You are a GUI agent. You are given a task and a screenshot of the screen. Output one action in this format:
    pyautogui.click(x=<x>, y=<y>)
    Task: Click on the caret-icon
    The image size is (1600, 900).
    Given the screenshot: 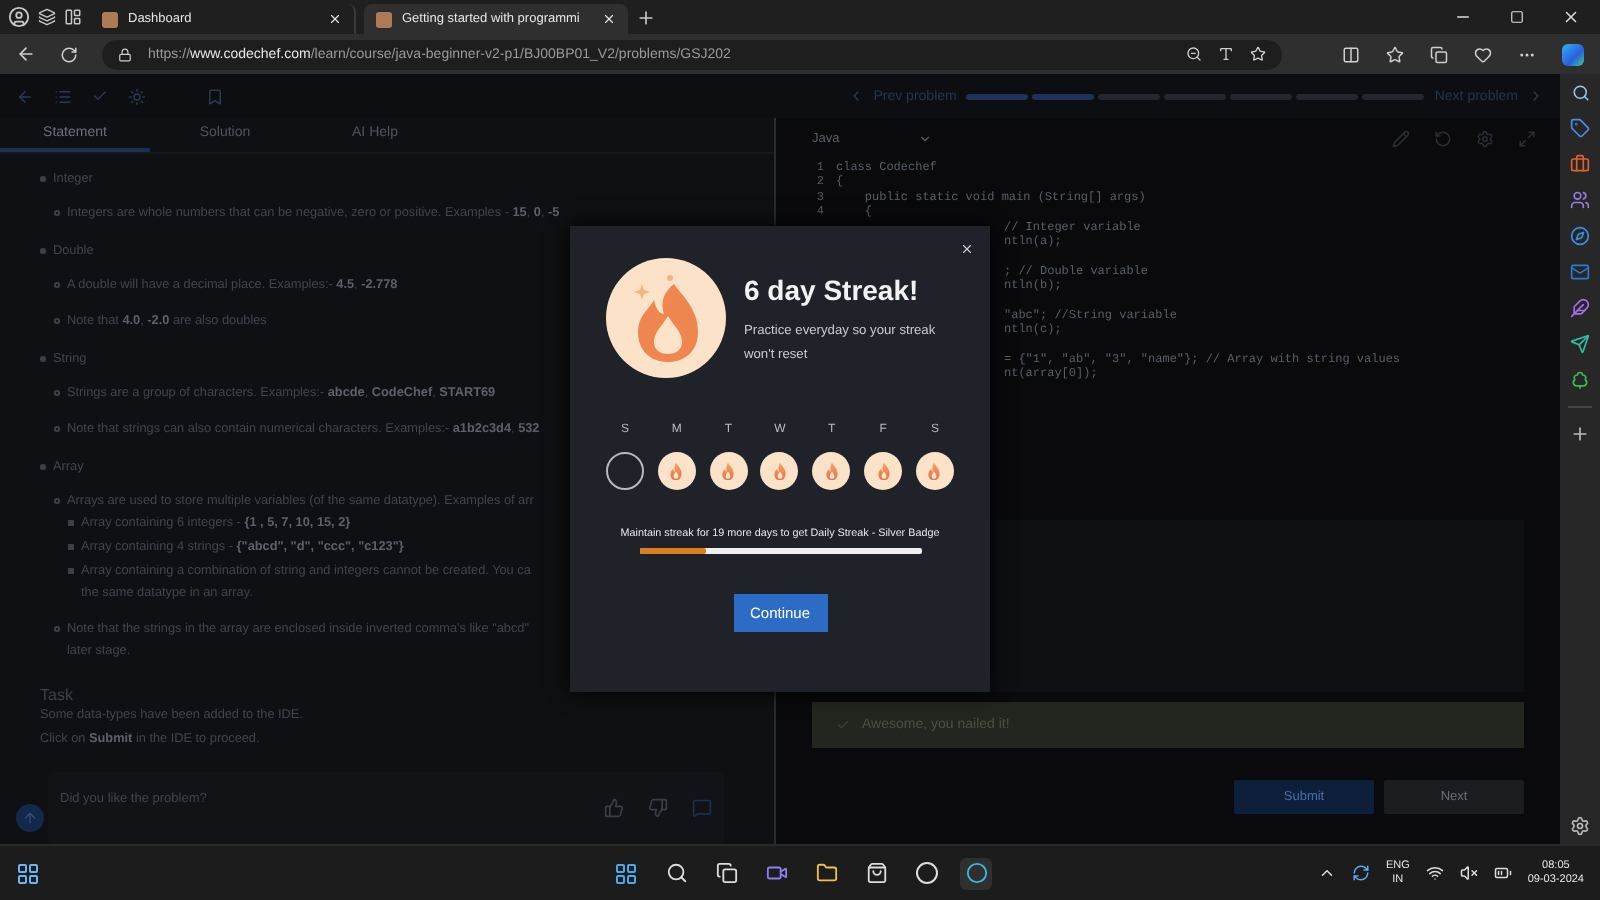 What is the action you would take?
    pyautogui.click(x=925, y=139)
    